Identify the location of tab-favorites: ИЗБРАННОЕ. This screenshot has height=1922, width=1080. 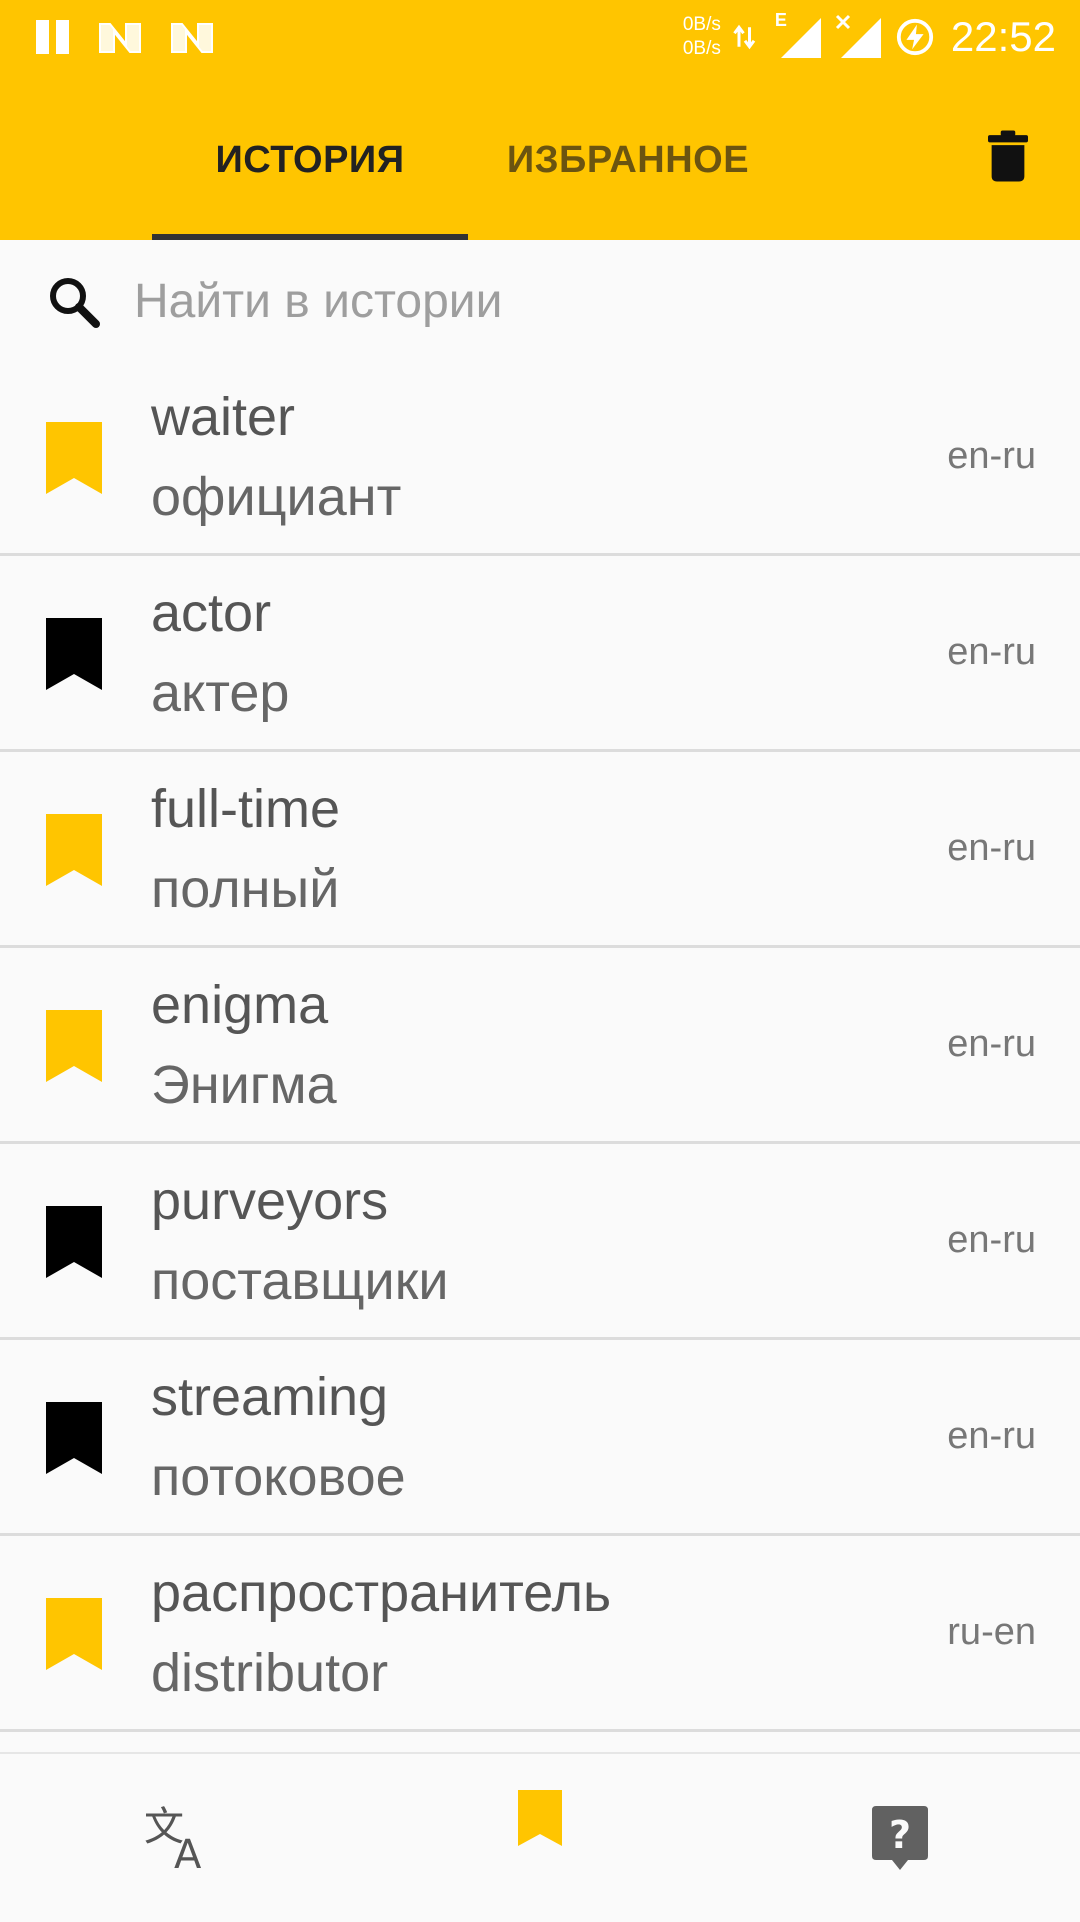
(628, 160).